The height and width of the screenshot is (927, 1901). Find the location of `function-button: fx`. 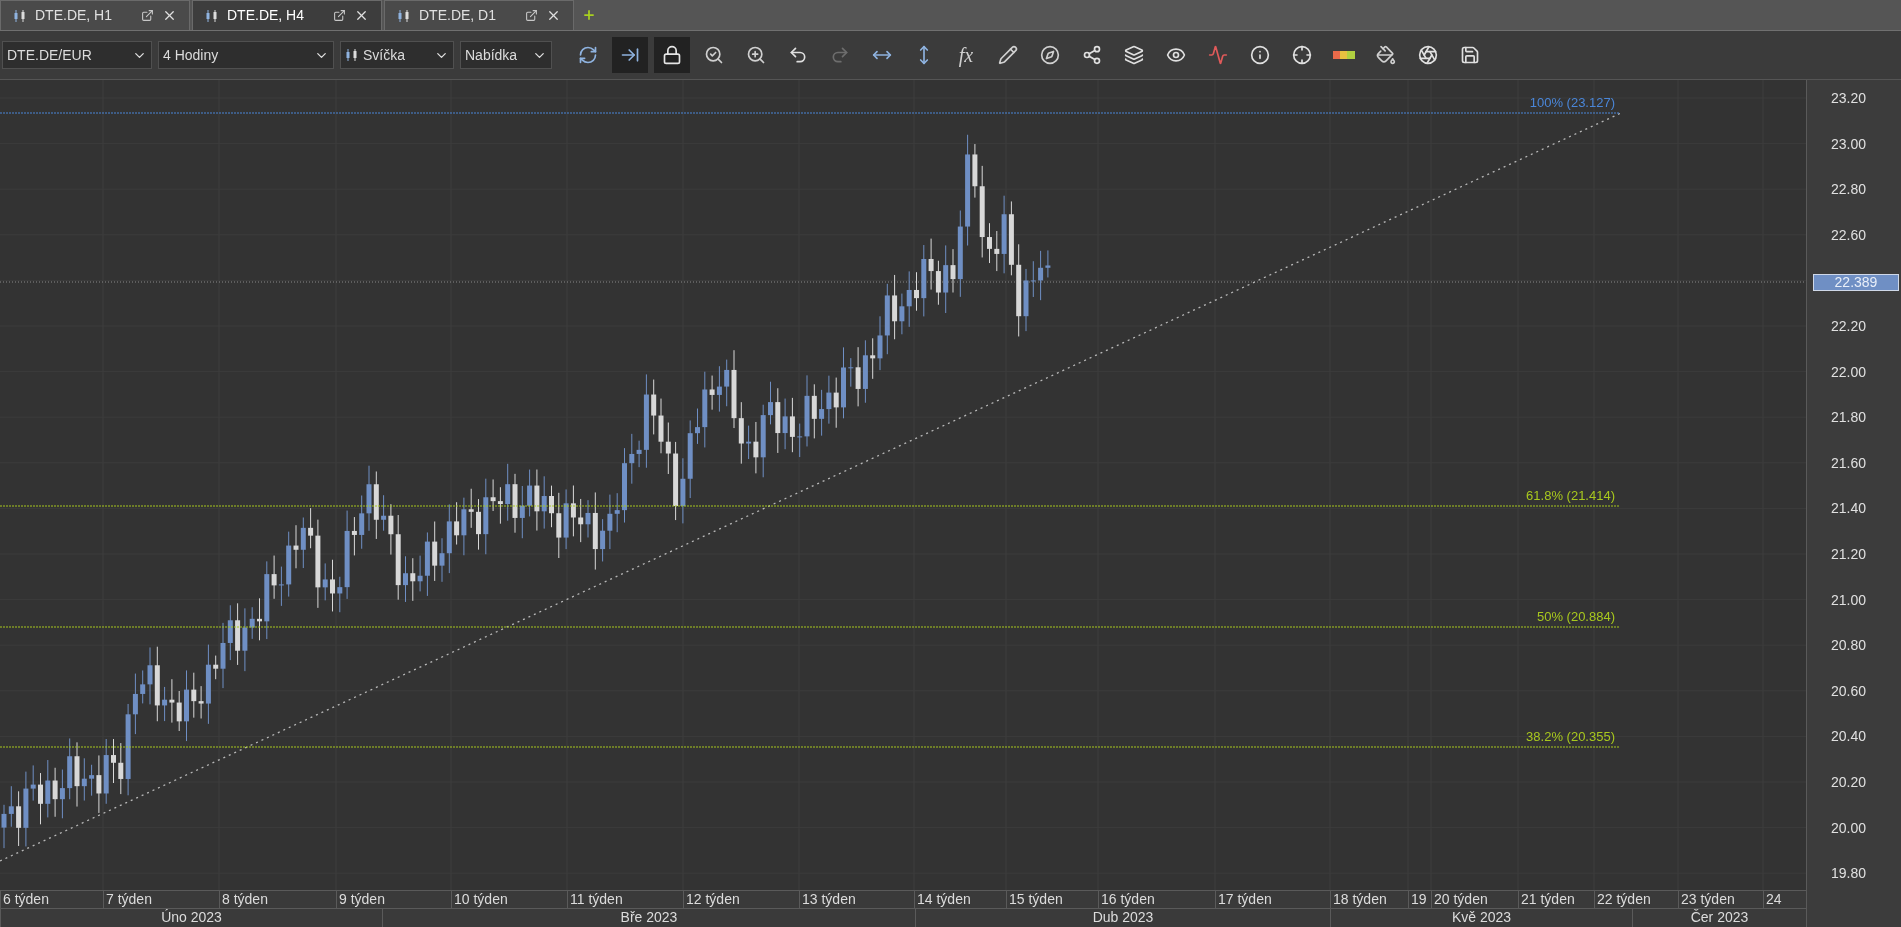

function-button: fx is located at coordinates (966, 55).